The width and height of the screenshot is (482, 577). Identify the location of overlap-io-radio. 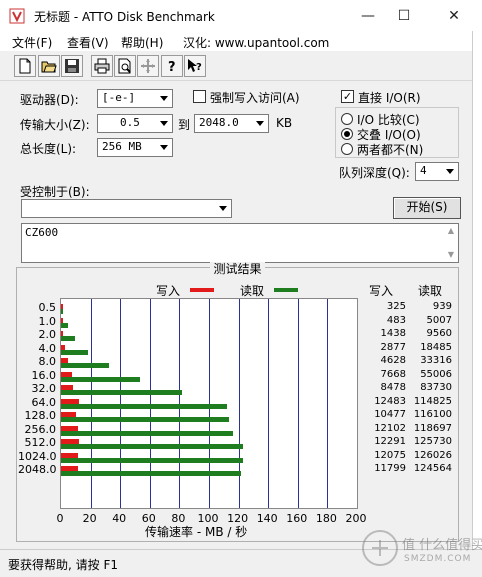
(347, 134).